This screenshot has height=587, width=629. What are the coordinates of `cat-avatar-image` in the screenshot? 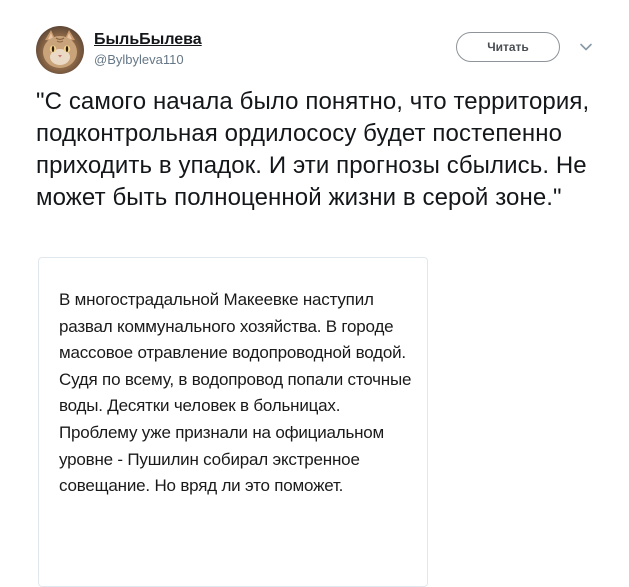 It's located at (60, 49).